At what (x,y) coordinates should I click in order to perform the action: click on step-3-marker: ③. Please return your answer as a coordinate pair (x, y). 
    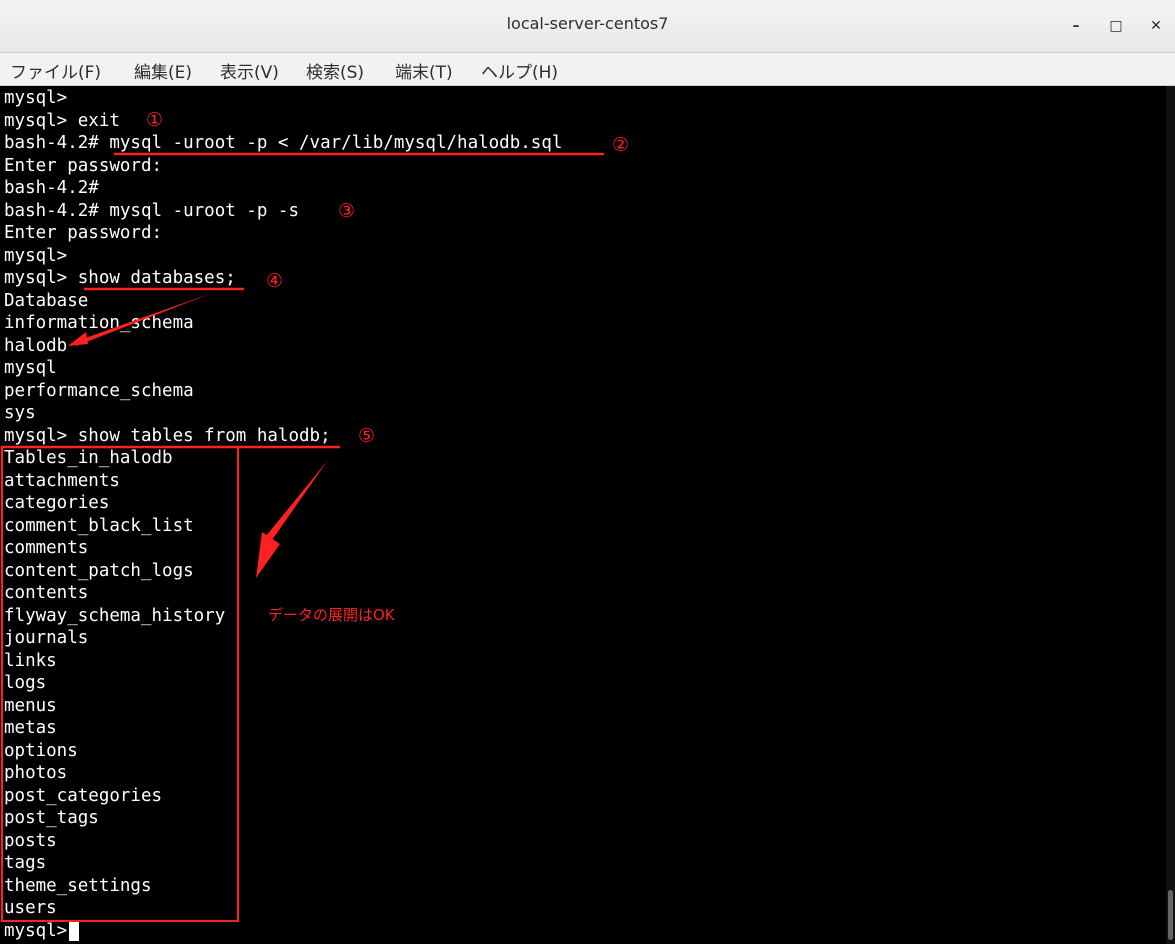
    Looking at the image, I should click on (347, 211).